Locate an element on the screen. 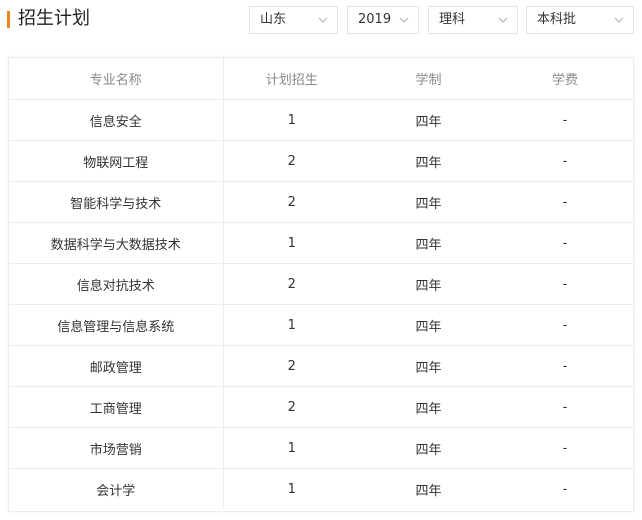 This screenshot has width=642, height=520. cell-major: 邮政管理 is located at coordinates (116, 366).